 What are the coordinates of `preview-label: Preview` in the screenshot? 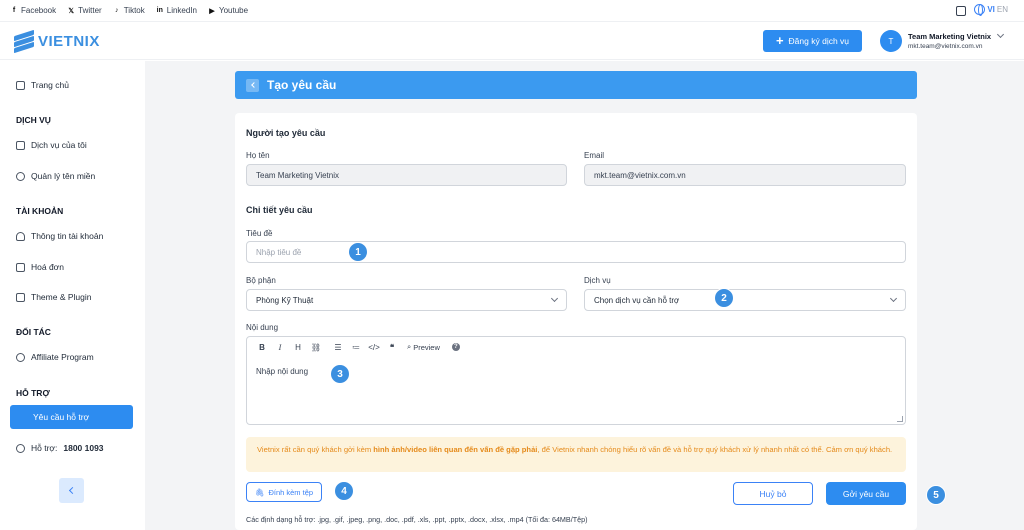 It's located at (426, 347).